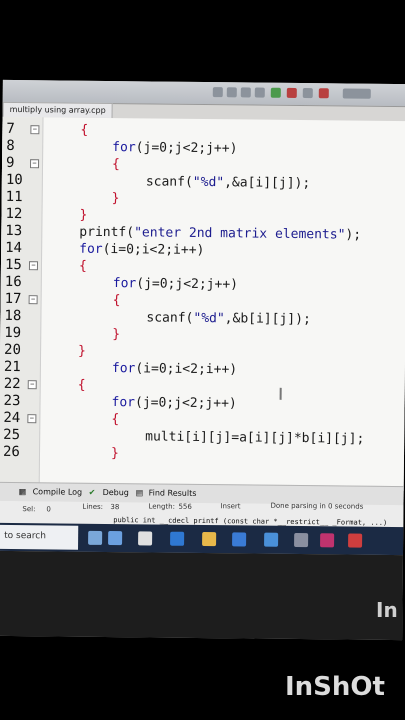 The height and width of the screenshot is (720, 405). What do you see at coordinates (255, 438) in the screenshot?
I see `code-token: multi[i][j]=a[i][j]*b[i][j];` at bounding box center [255, 438].